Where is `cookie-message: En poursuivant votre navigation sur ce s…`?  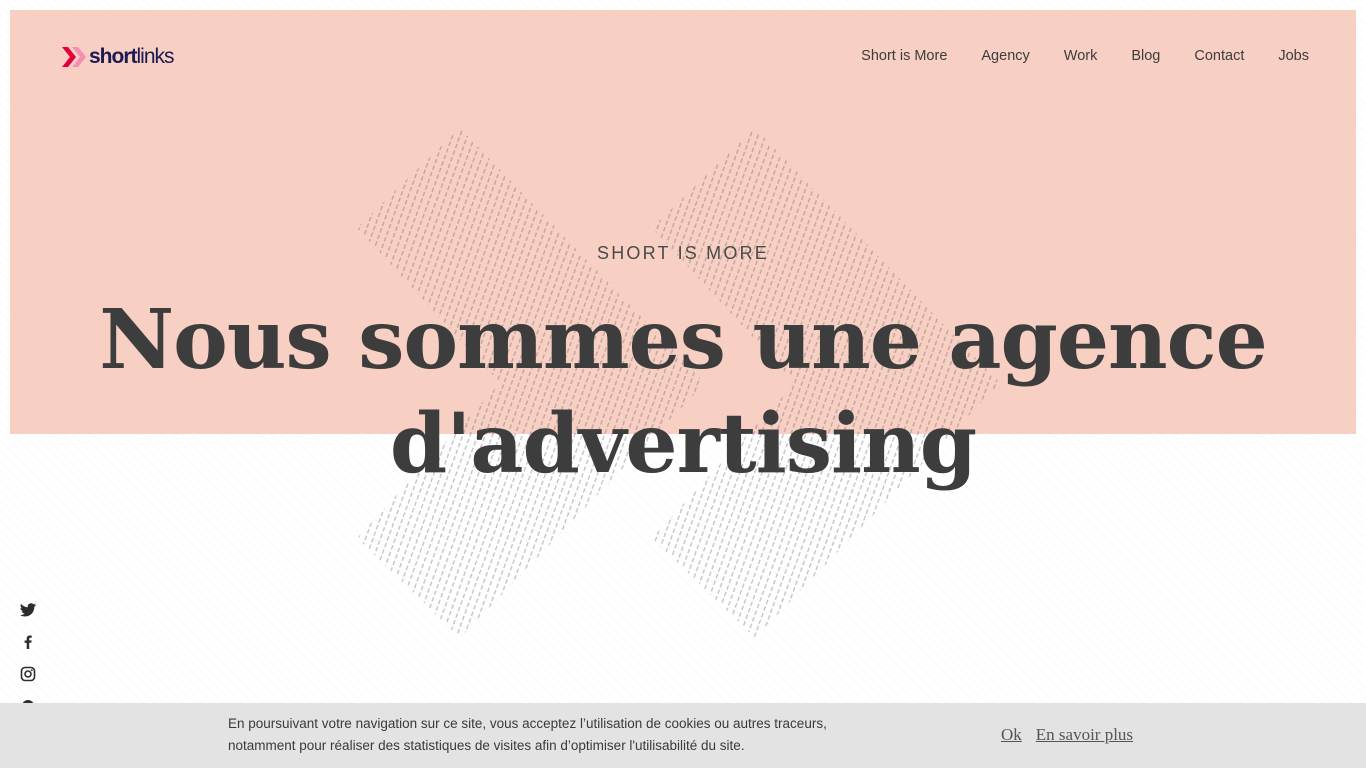
cookie-message: En poursuivant votre navigation sur ce s… is located at coordinates (578, 735).